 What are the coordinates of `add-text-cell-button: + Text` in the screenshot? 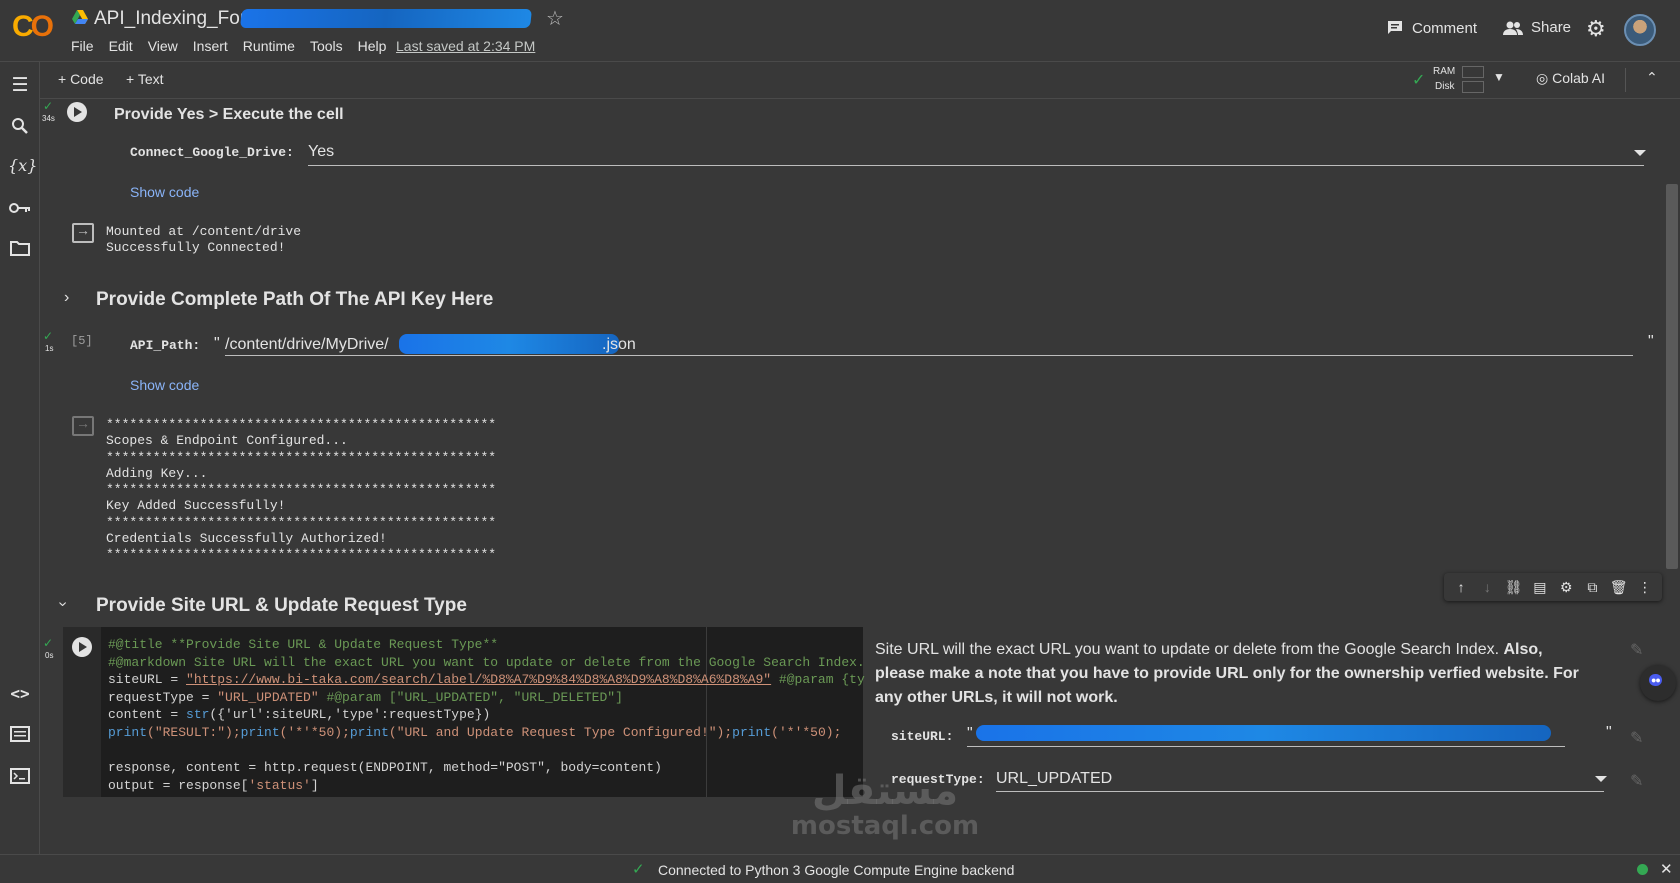 It's located at (145, 79).